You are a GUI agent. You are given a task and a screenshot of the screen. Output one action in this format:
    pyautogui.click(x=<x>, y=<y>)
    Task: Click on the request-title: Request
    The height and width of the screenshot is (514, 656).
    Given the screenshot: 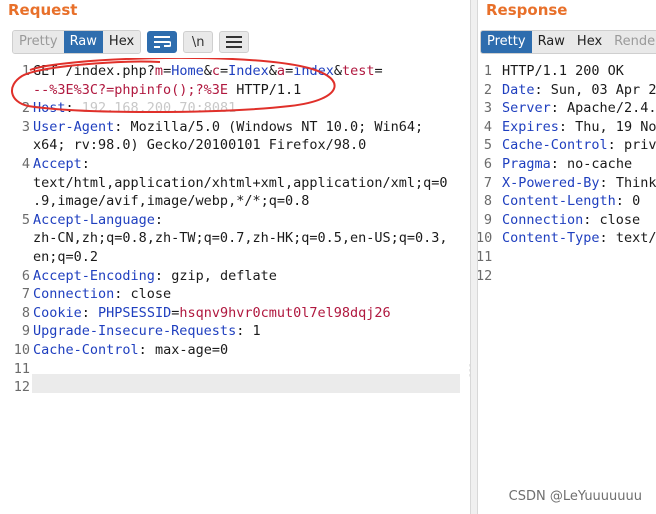 What is the action you would take?
    pyautogui.click(x=43, y=10)
    